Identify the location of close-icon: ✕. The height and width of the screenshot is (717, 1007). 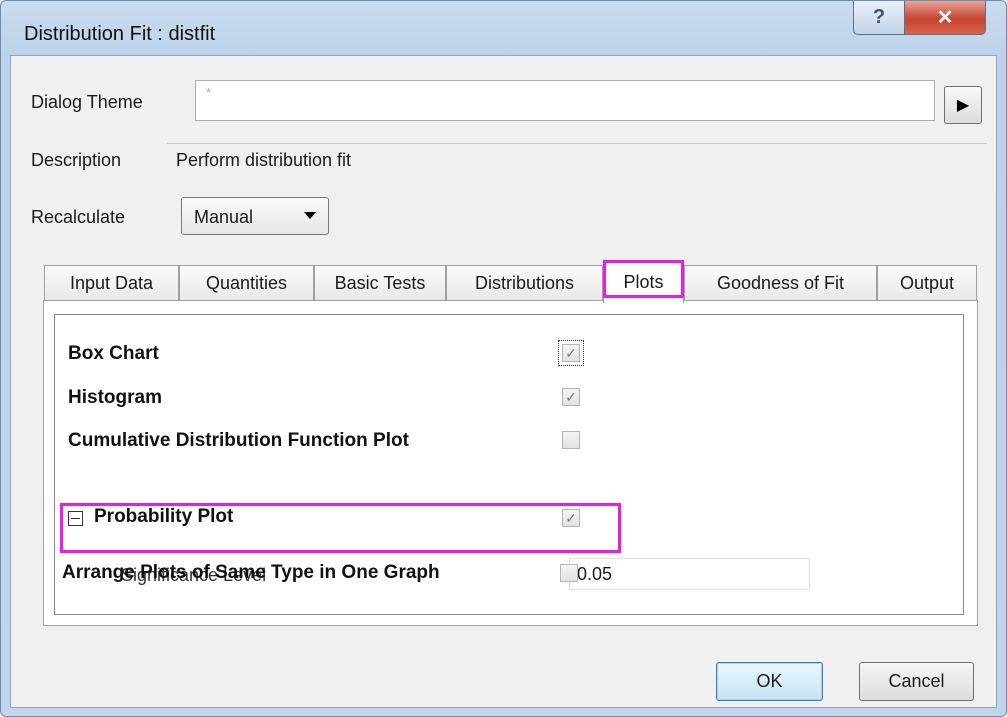
(945, 18).